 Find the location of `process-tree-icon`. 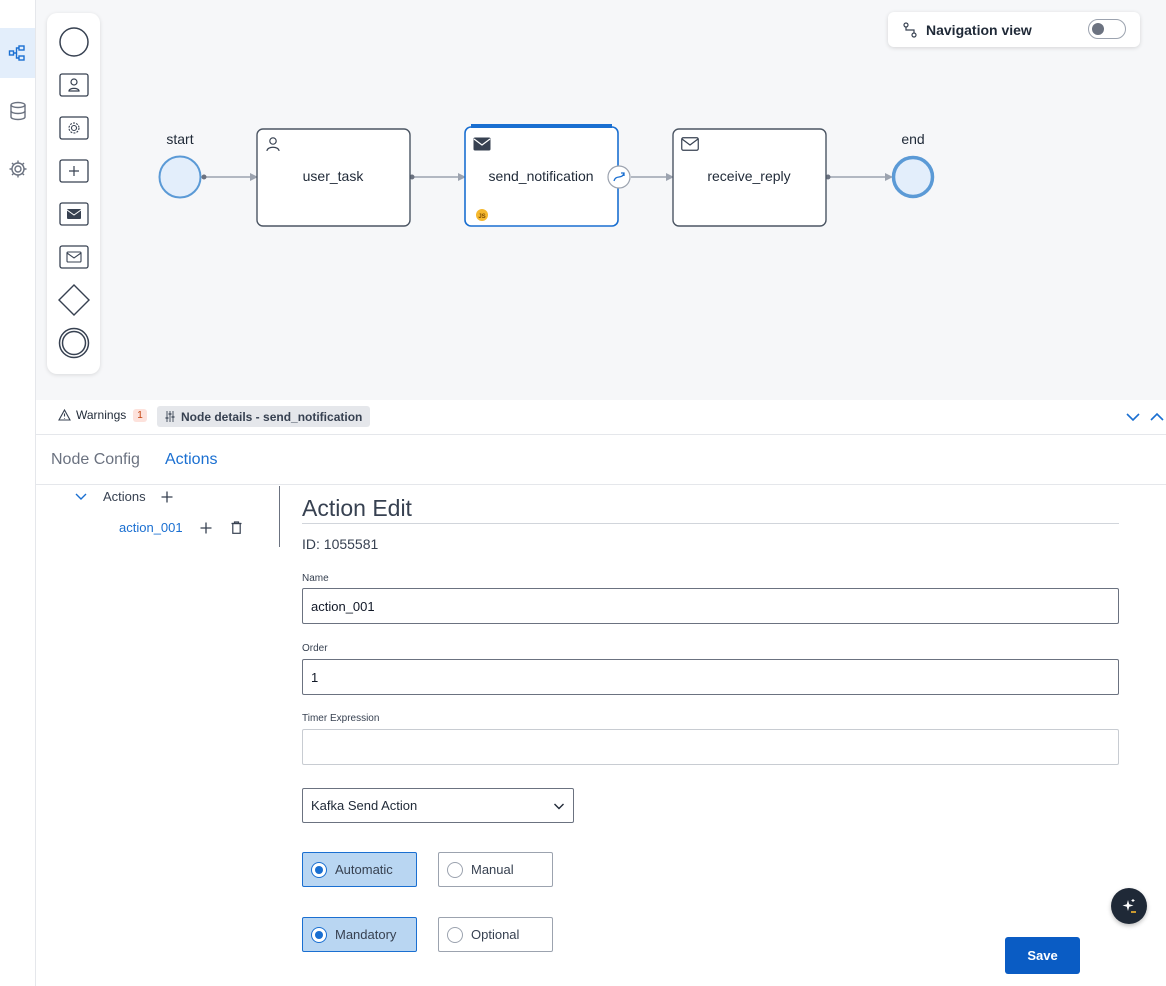

process-tree-icon is located at coordinates (16, 53).